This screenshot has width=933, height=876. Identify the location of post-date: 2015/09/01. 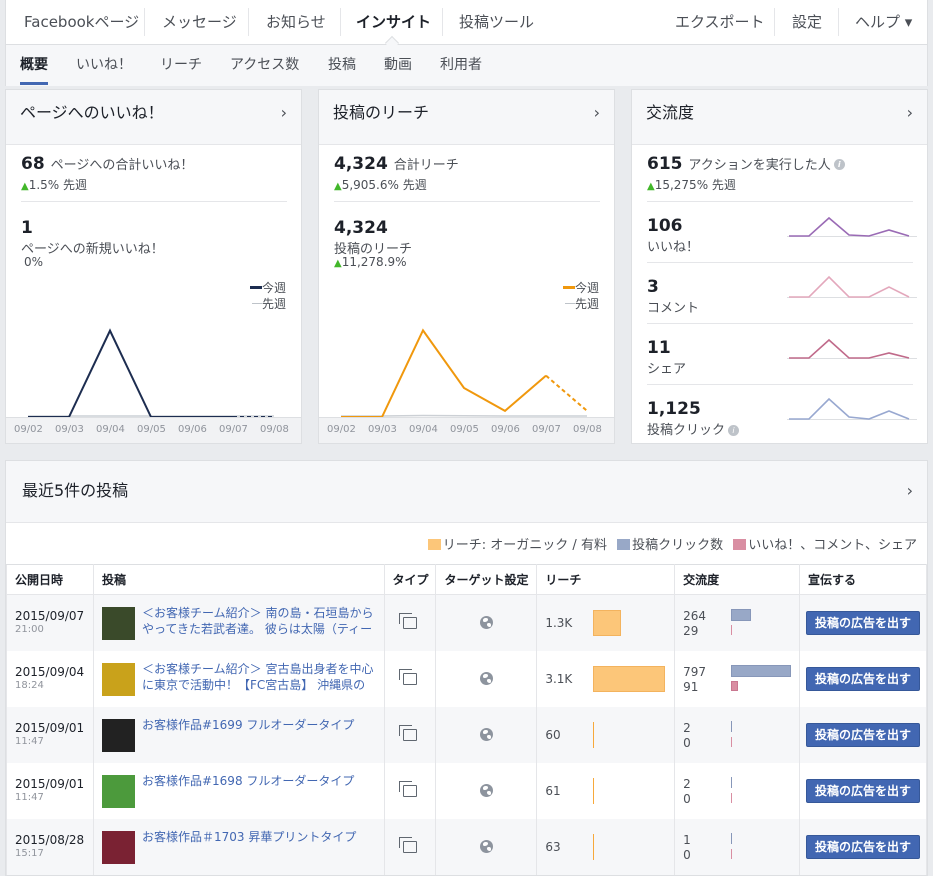
(50, 727).